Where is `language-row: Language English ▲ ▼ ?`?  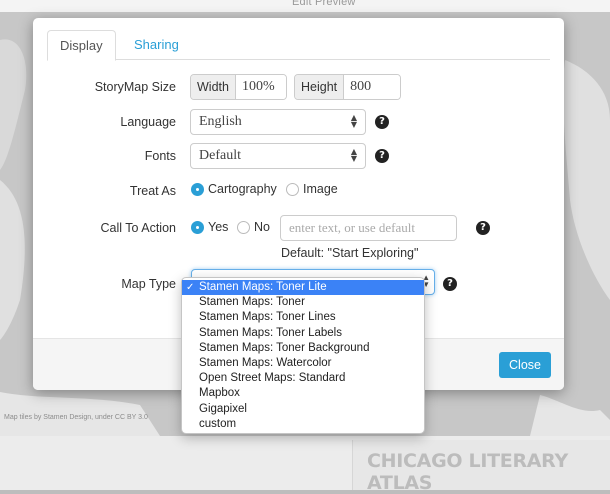
language-row: Language English ▲ ▼ ? is located at coordinates (298, 122).